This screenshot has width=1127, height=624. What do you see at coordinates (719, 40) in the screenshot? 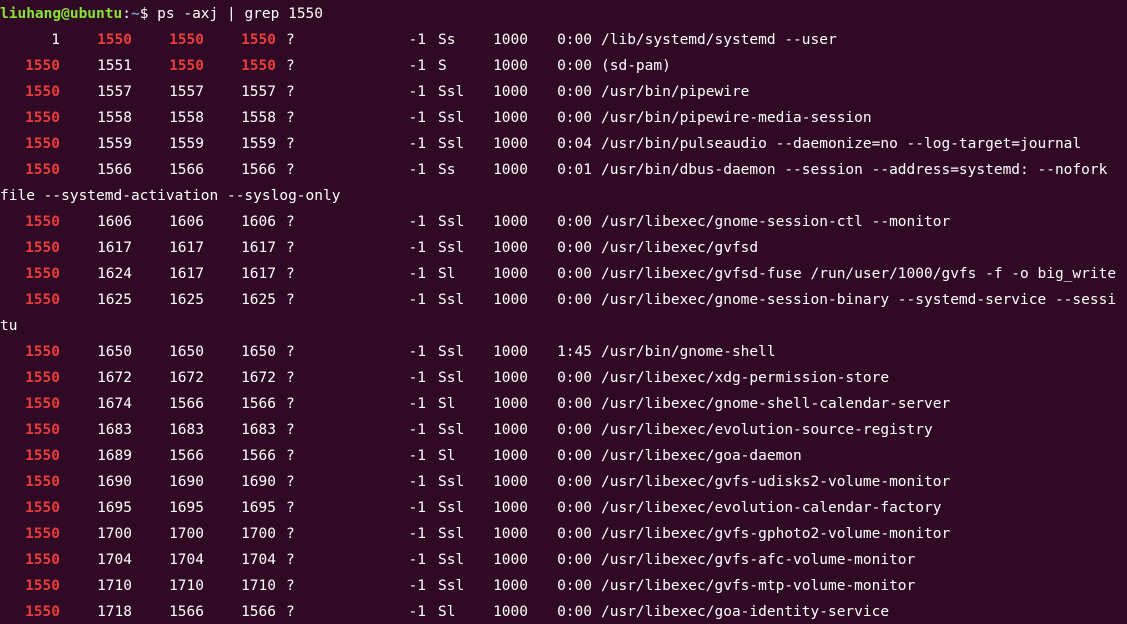
I see `command-cell: /lib/systemd/systemd --user` at bounding box center [719, 40].